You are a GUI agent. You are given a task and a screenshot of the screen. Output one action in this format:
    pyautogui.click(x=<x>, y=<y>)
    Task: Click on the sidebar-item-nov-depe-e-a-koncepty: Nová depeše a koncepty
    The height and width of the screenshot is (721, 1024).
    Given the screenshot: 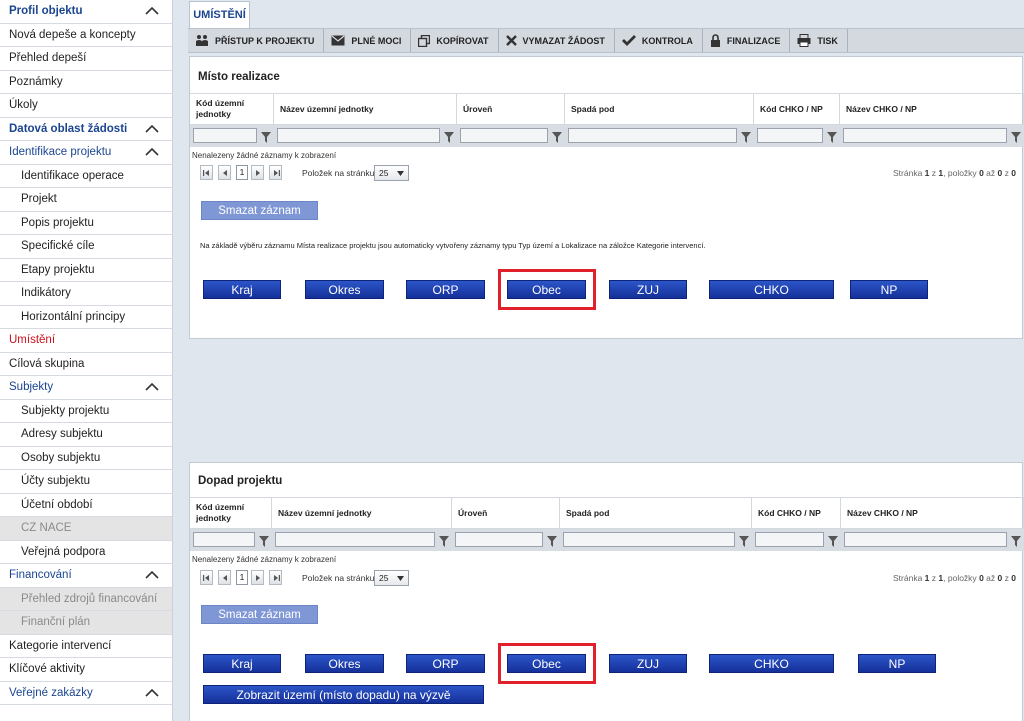 What is the action you would take?
    pyautogui.click(x=86, y=35)
    